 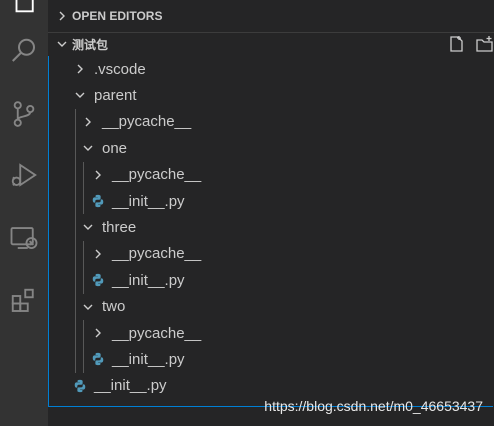 What do you see at coordinates (24, 114) in the screenshot?
I see `source-control-icon` at bounding box center [24, 114].